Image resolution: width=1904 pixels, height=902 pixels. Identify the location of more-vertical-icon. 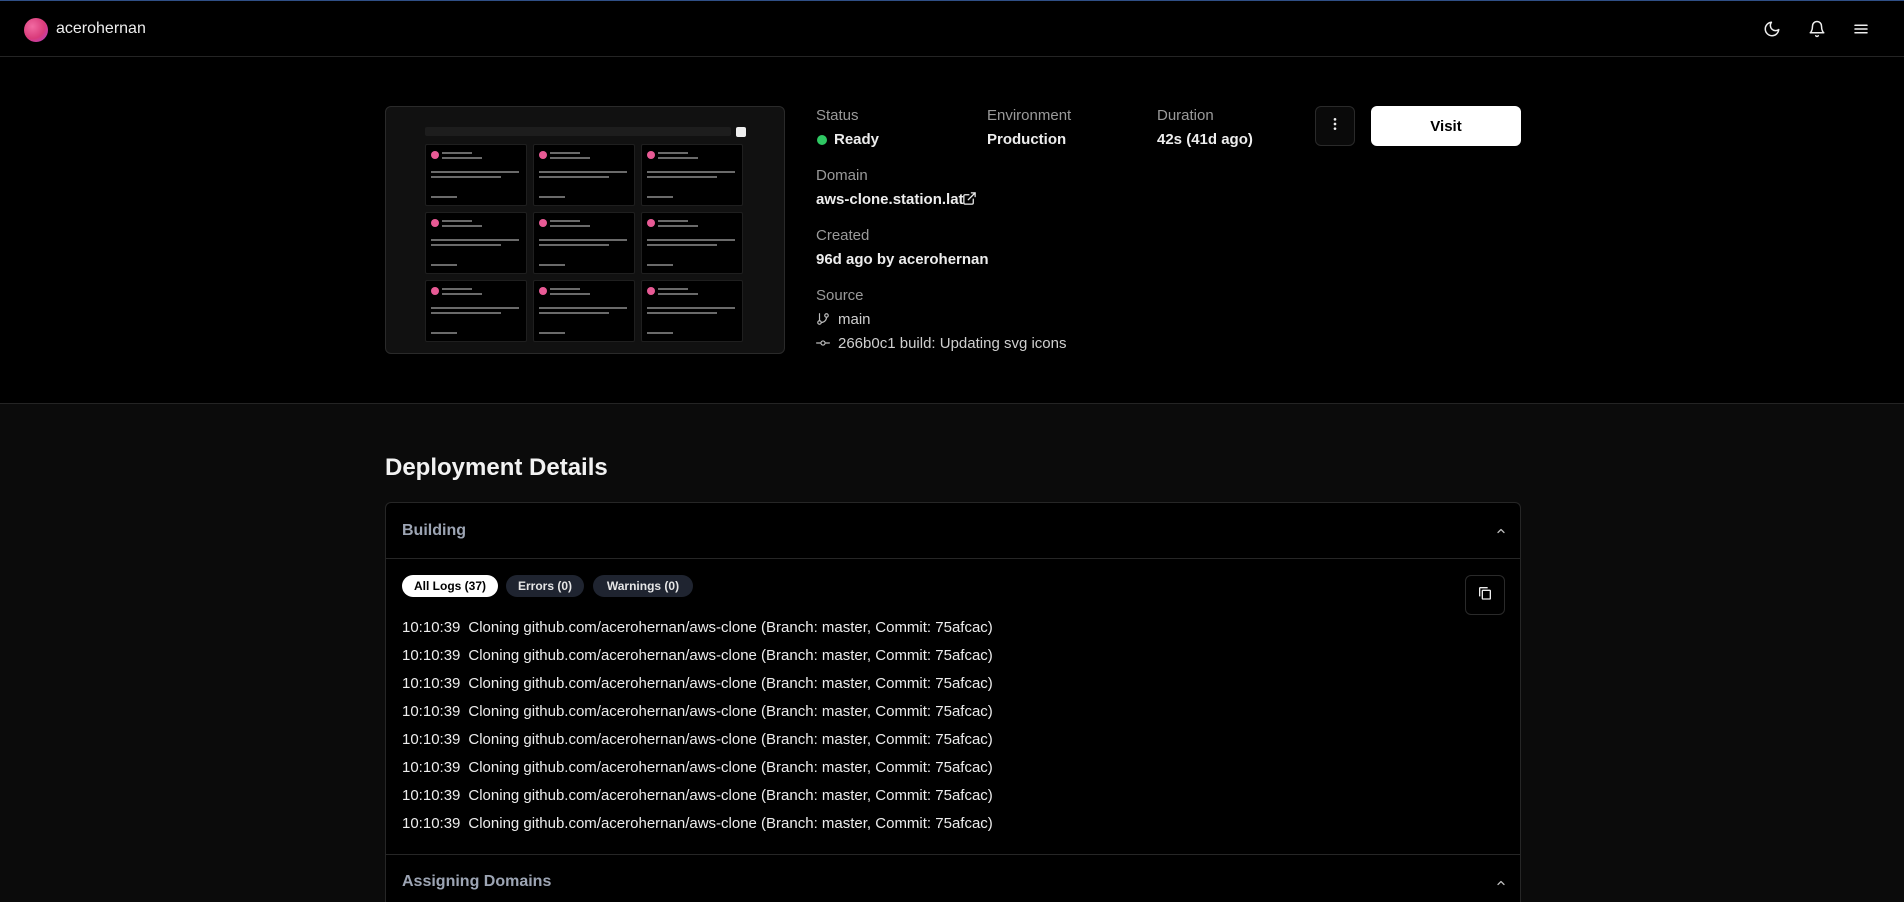
(1335, 126).